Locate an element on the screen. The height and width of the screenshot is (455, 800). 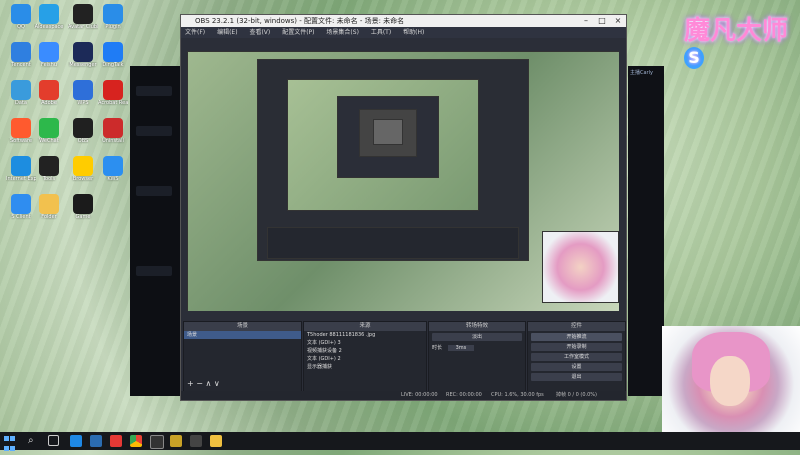
logo-badge: S is located at coordinates (694, 58).